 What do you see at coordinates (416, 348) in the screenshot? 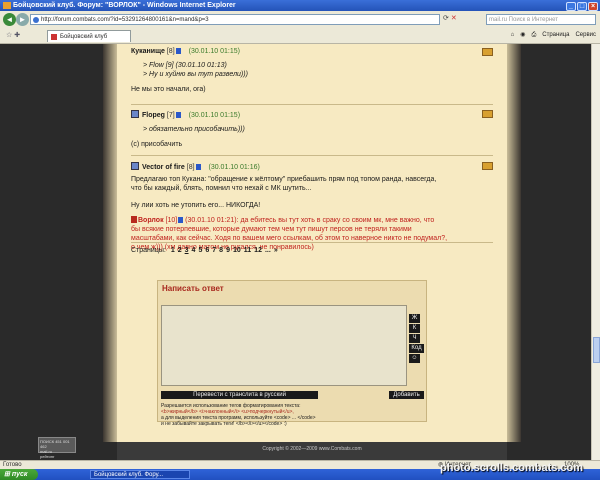
I see `code-button: Код` at bounding box center [416, 348].